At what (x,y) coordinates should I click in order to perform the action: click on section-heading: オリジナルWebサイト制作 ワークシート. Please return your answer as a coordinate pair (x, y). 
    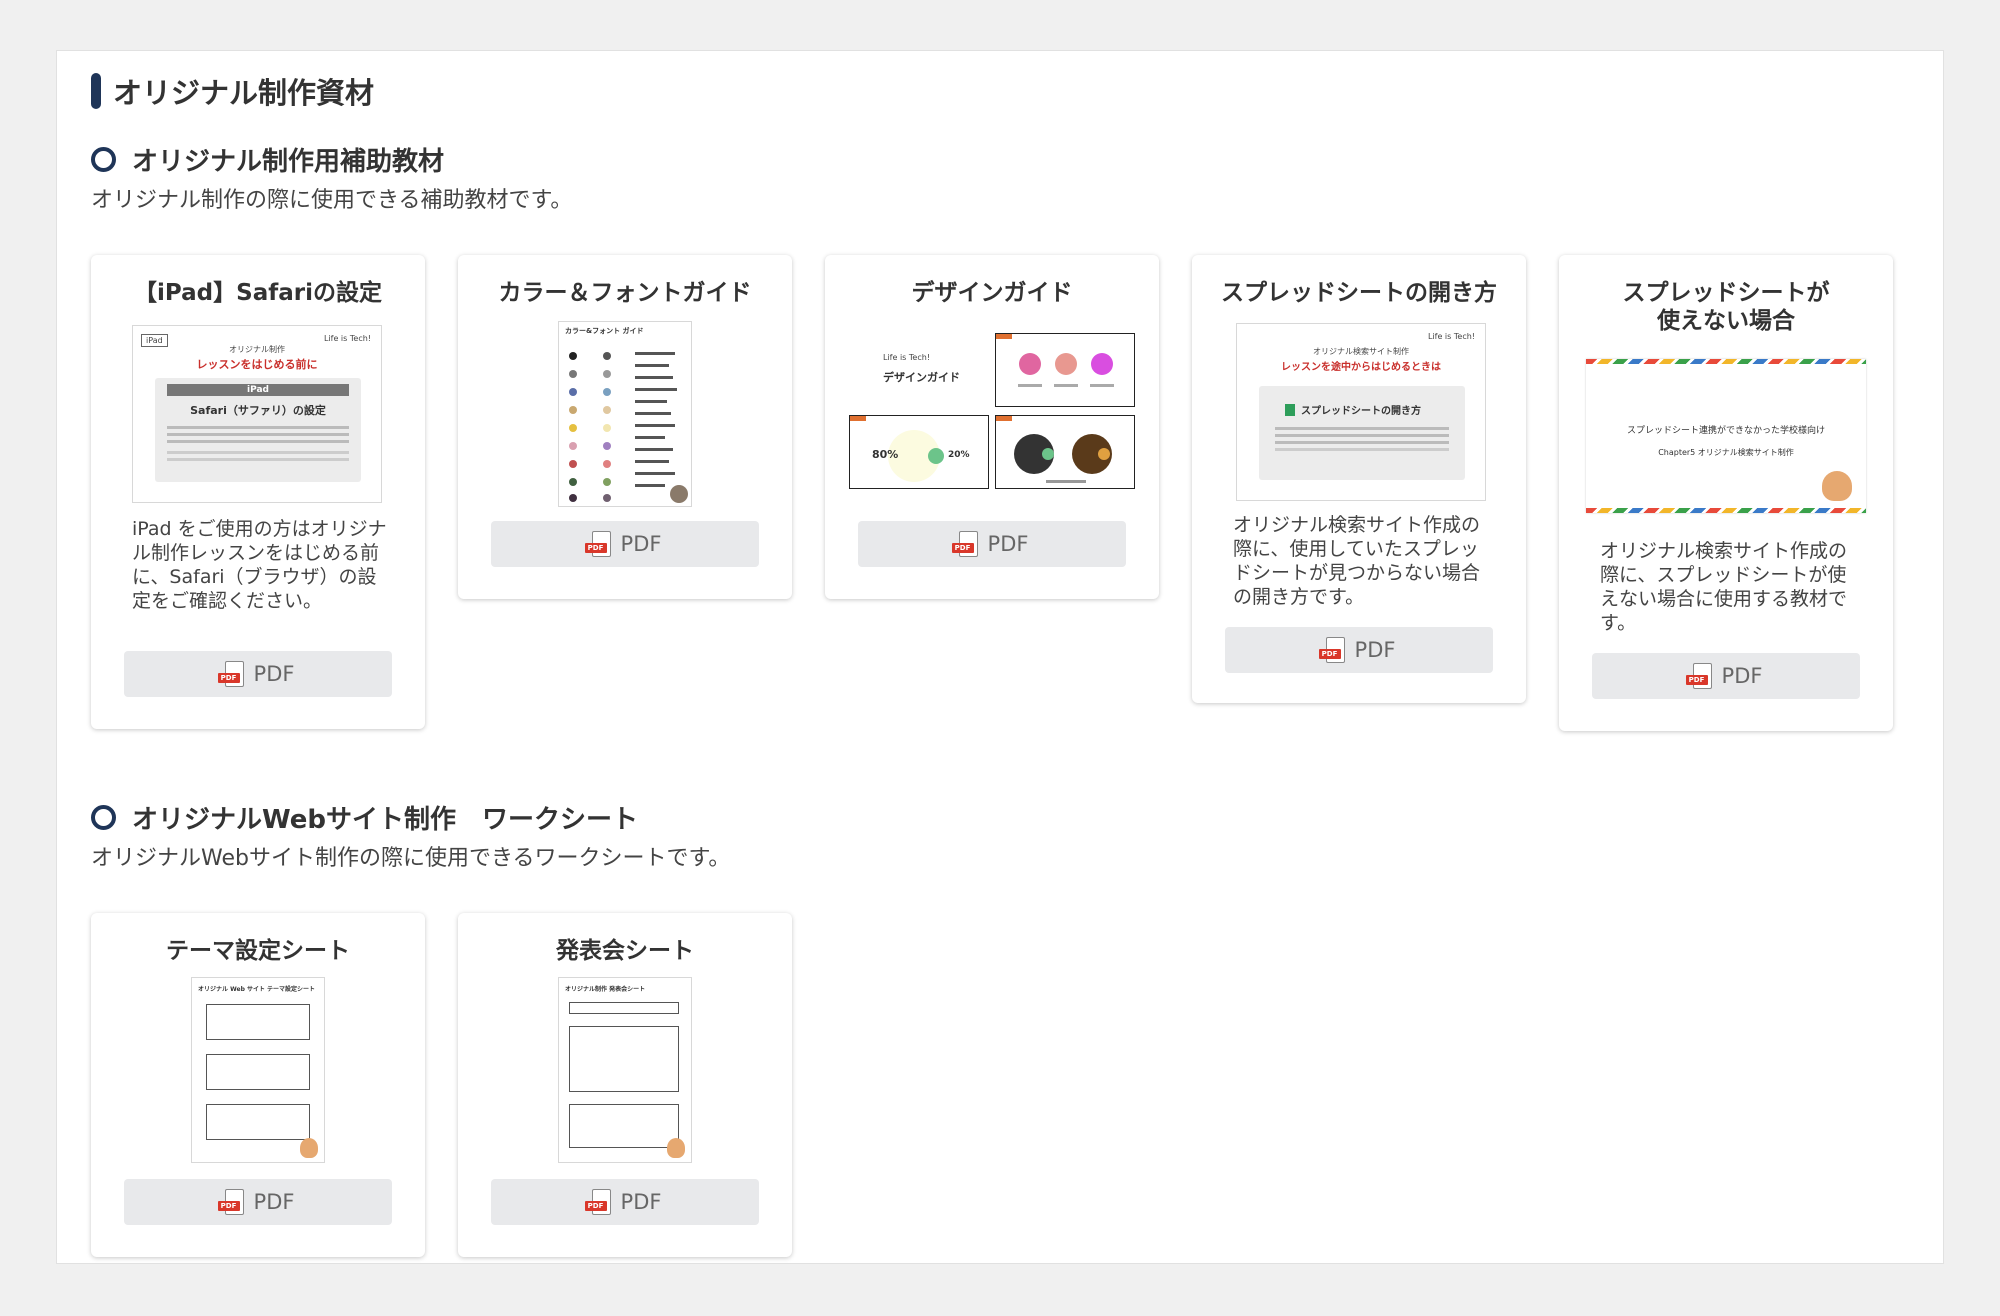
    Looking at the image, I should click on (410, 817).